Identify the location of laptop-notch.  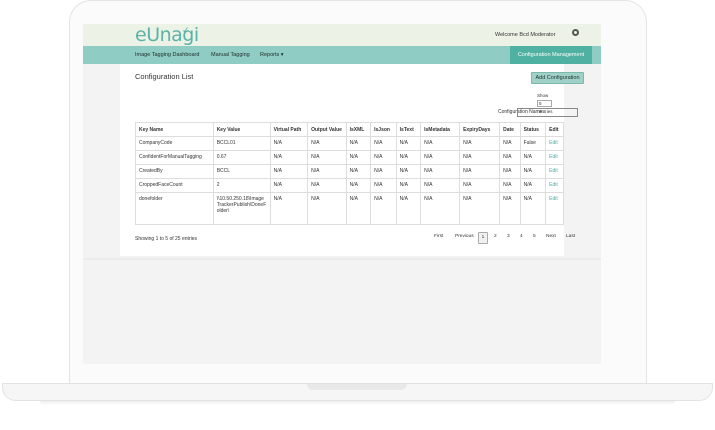
(357, 387).